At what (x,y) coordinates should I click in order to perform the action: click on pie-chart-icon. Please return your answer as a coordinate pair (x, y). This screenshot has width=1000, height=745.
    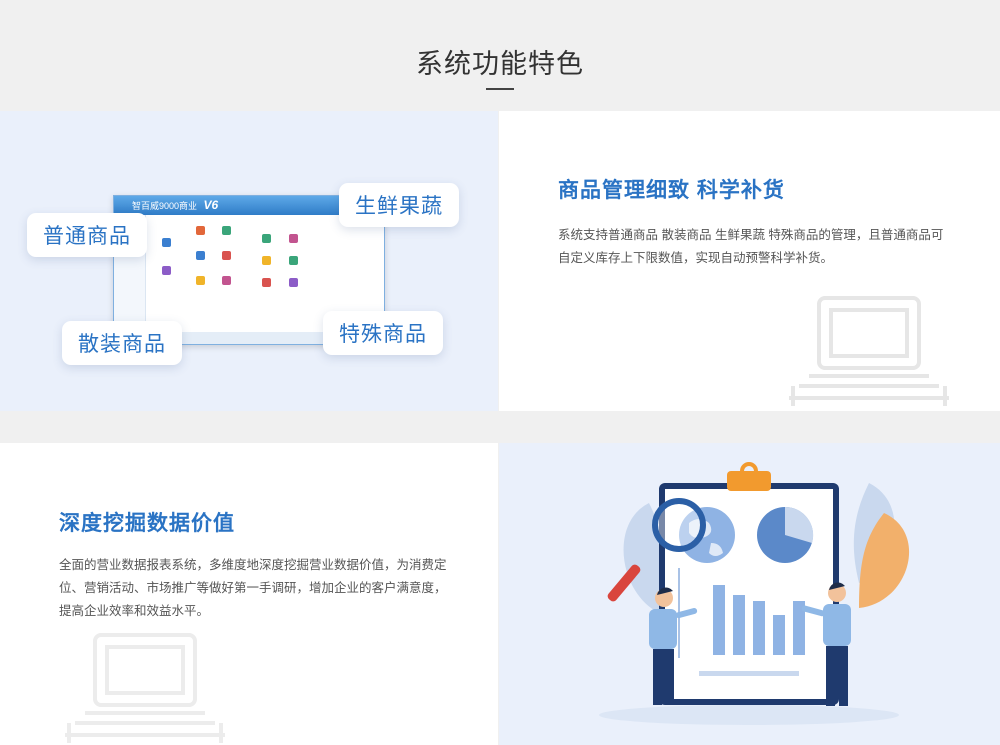
    Looking at the image, I should click on (785, 534).